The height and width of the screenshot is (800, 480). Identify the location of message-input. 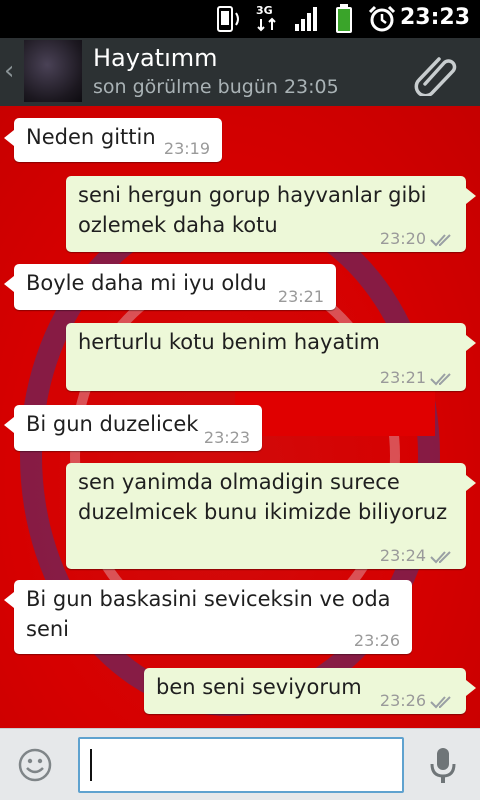
(241, 765).